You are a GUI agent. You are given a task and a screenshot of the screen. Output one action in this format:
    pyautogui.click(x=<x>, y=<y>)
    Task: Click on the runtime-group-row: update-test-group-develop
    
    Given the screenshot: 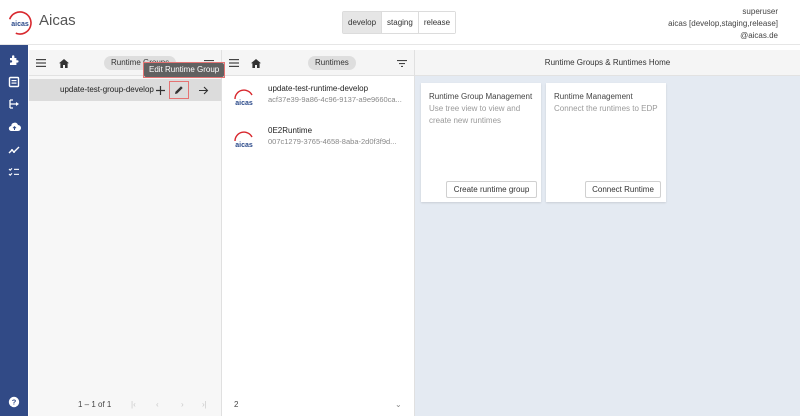 What is the action you would take?
    pyautogui.click(x=125, y=90)
    